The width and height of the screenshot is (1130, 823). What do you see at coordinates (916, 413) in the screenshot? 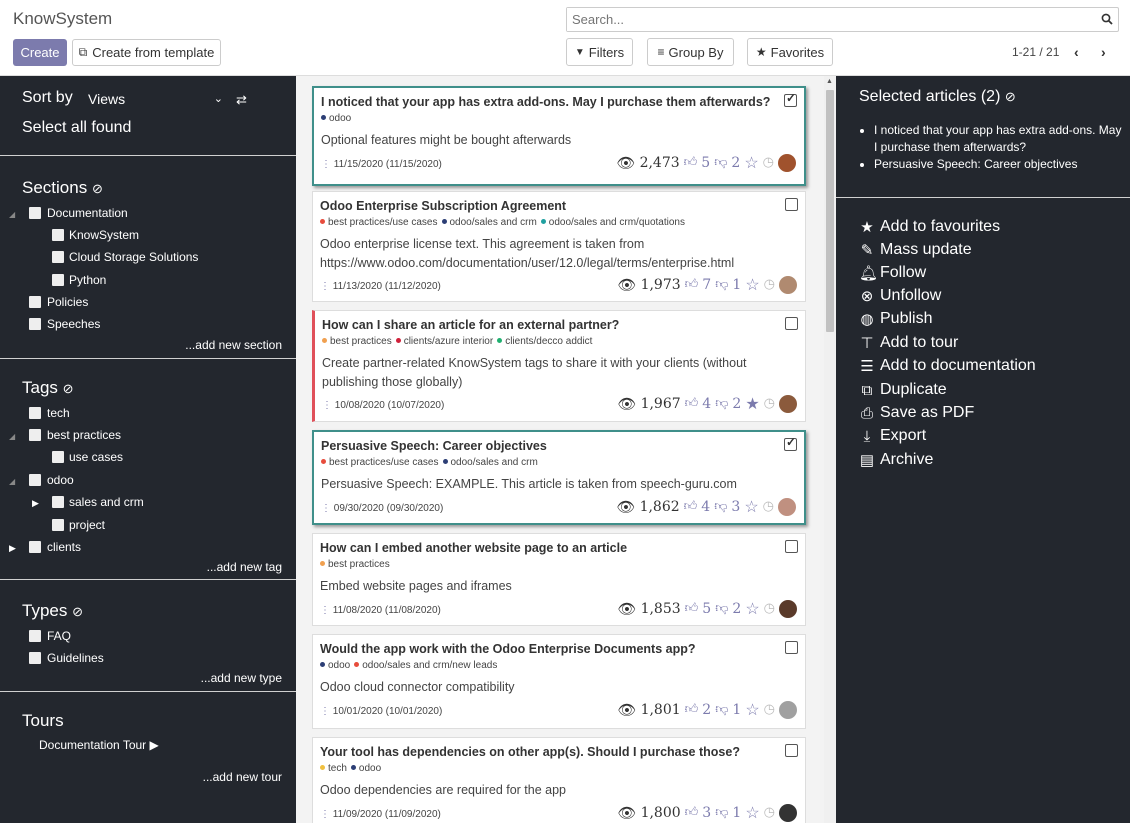
I see `save-as-pdf-action: ⎙ Save as PDF` at bounding box center [916, 413].